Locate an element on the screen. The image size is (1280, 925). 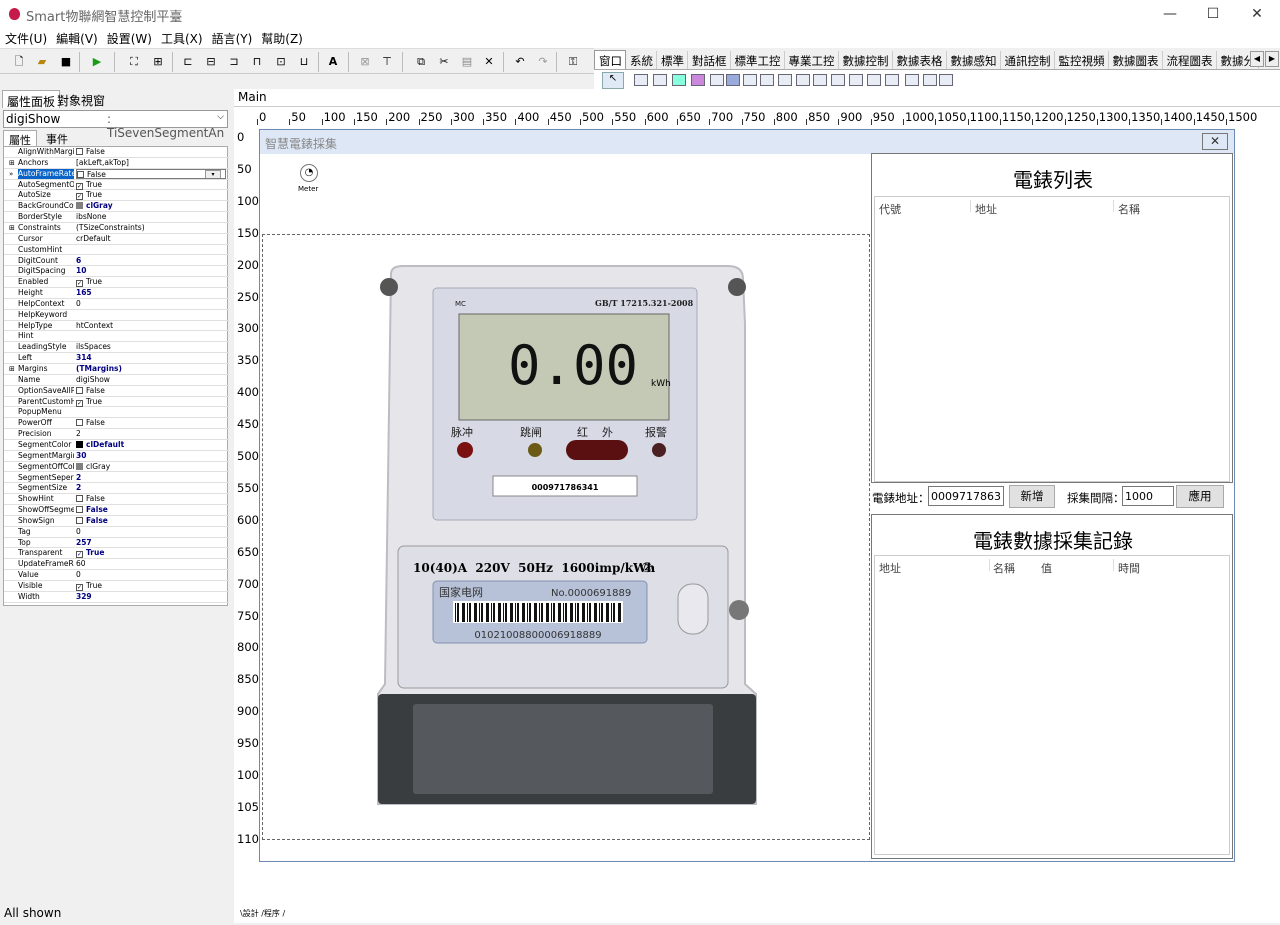
property-row: BackGroundColoclGray is located at coordinates (116, 207).